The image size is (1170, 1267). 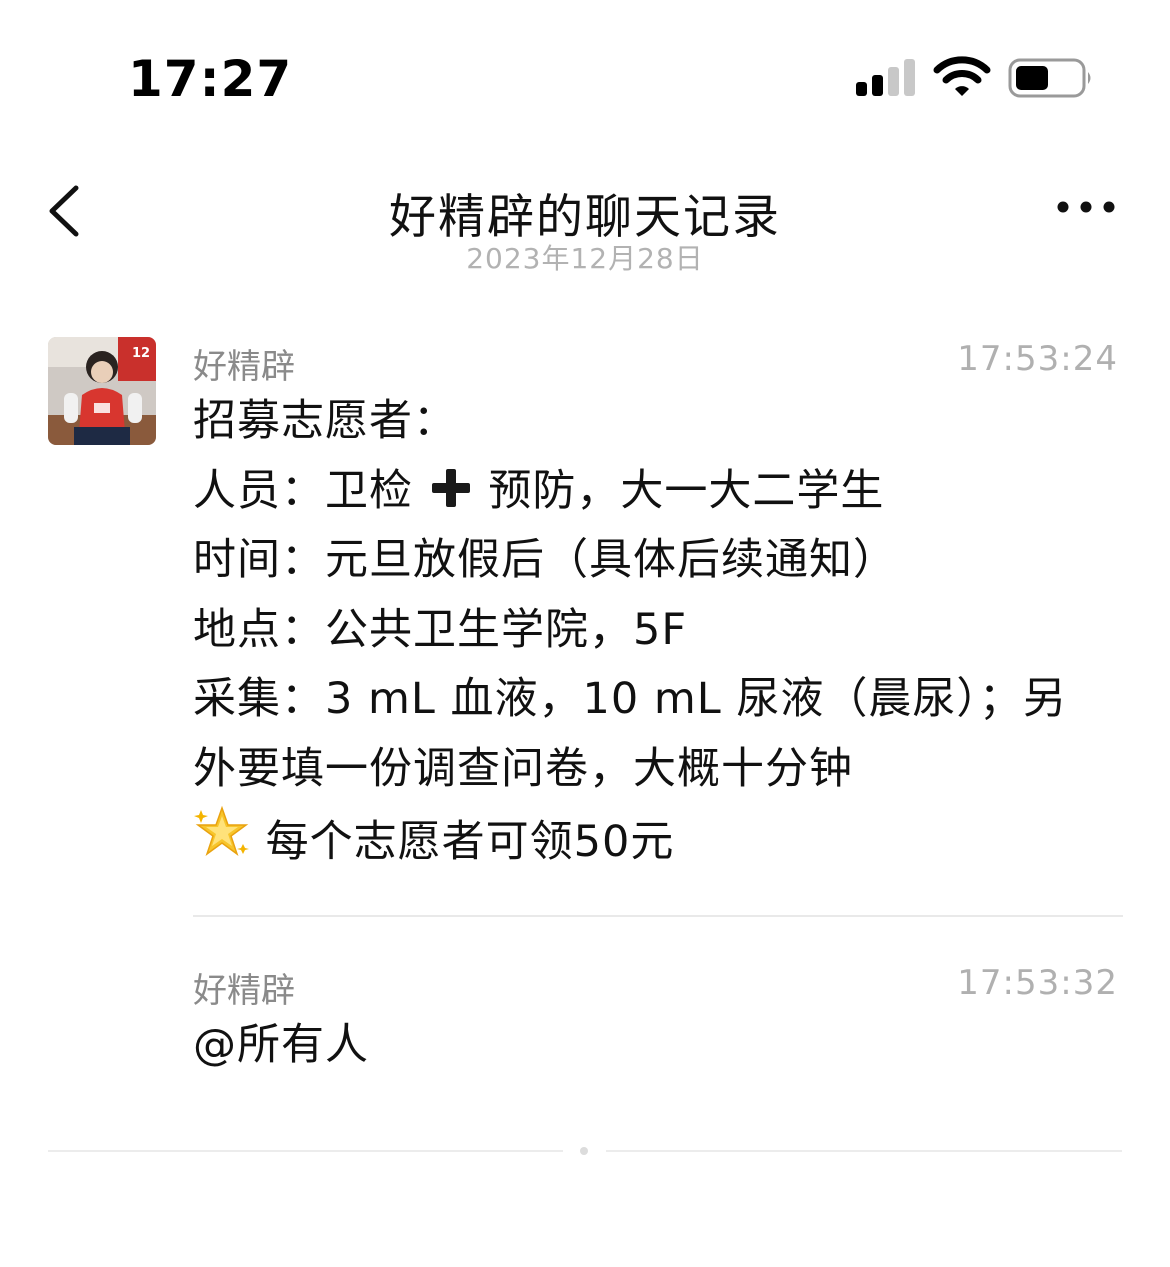 I want to click on glowing-star-emoji-icon, so click(x=221, y=830).